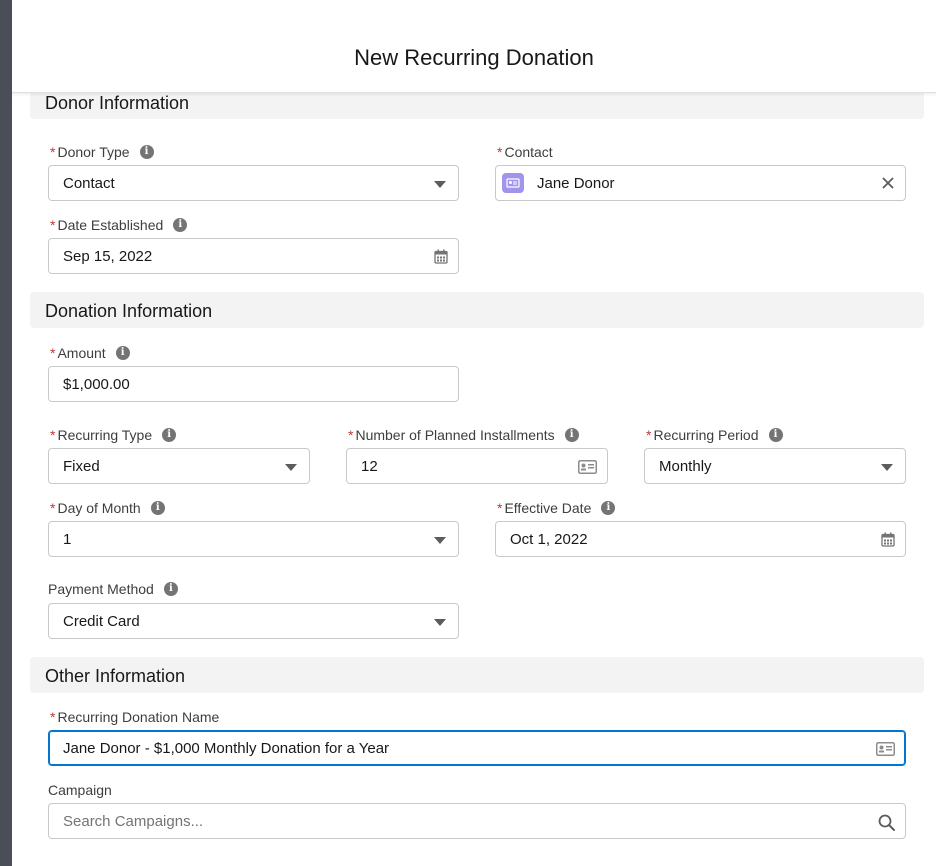 The width and height of the screenshot is (936, 866). What do you see at coordinates (513, 183) in the screenshot?
I see `contact-card-icon` at bounding box center [513, 183].